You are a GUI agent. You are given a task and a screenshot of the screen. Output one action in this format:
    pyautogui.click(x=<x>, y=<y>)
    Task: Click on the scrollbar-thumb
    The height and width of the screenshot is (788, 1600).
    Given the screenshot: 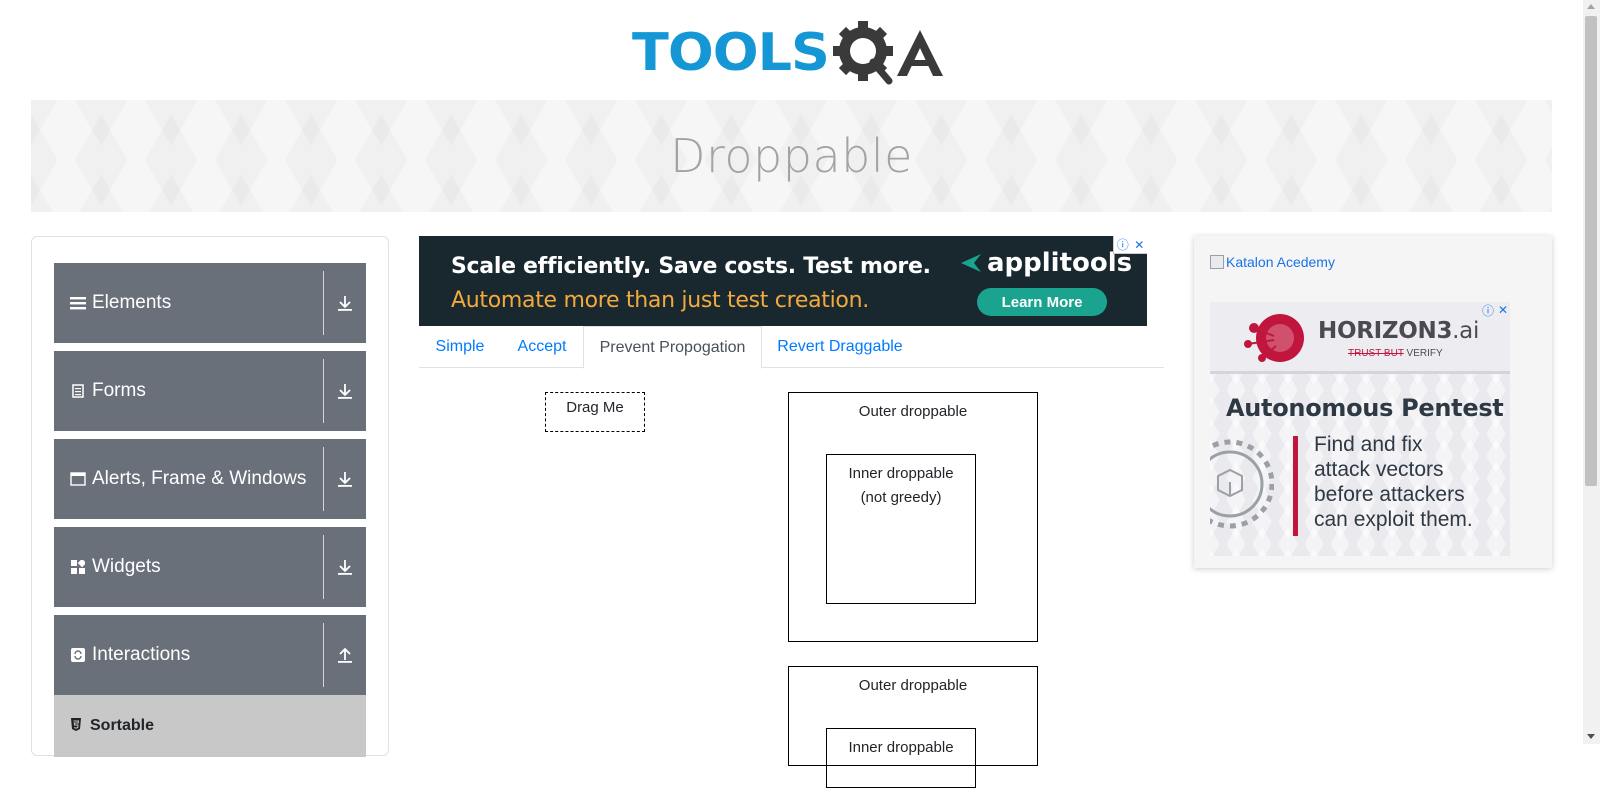 What is the action you would take?
    pyautogui.click(x=1591, y=251)
    